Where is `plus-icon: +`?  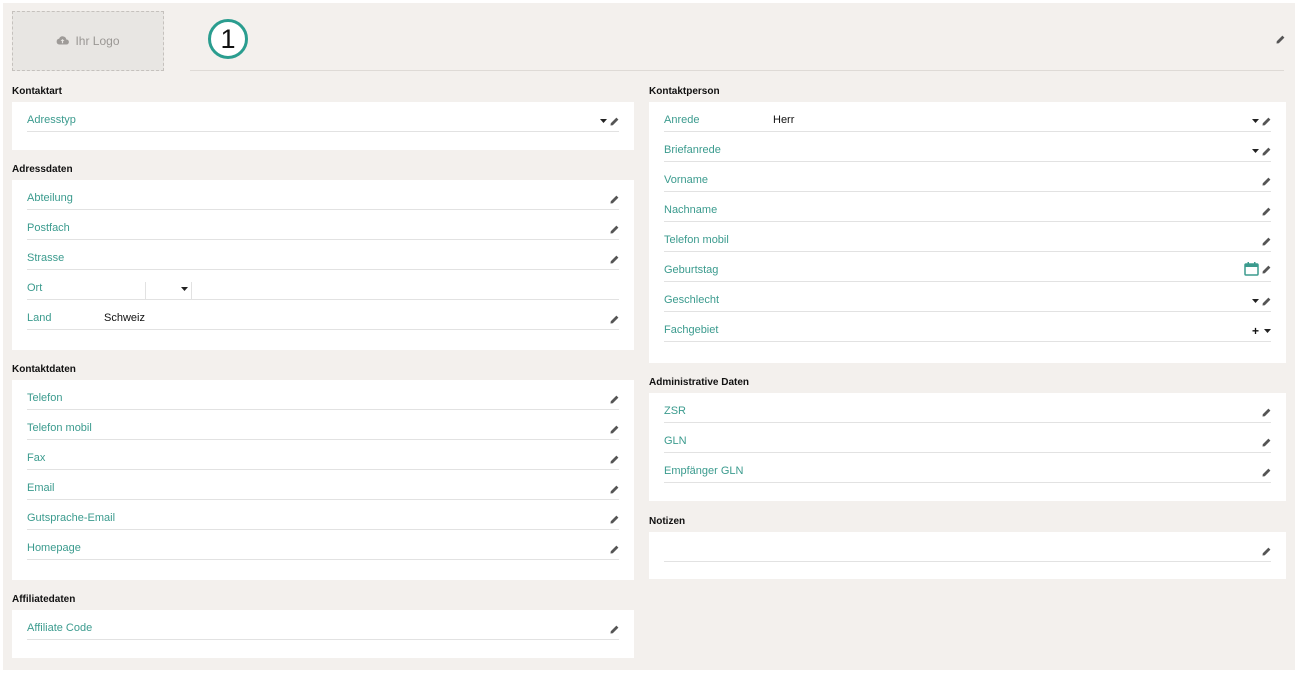 plus-icon: + is located at coordinates (1255, 331).